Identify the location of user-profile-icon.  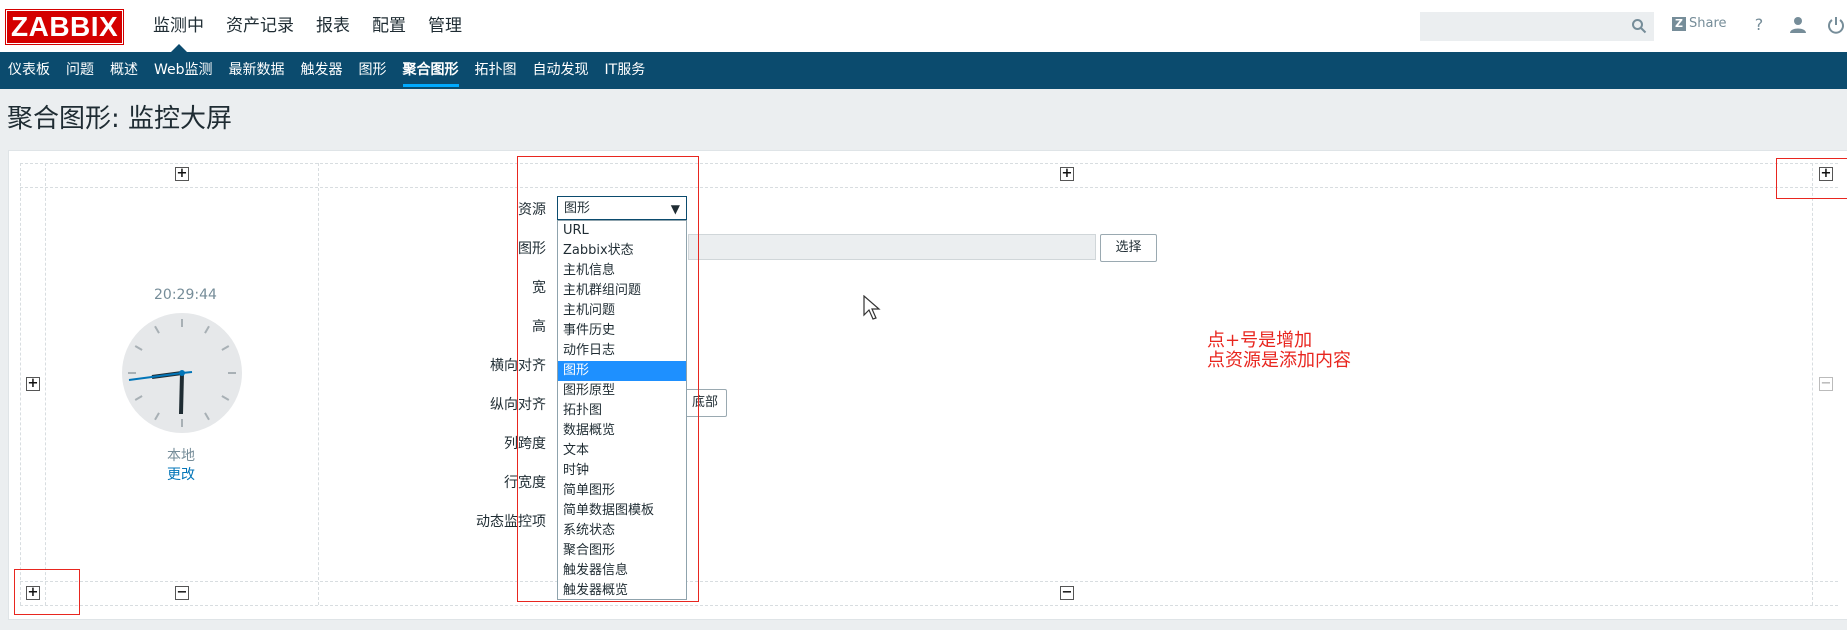
(1798, 25).